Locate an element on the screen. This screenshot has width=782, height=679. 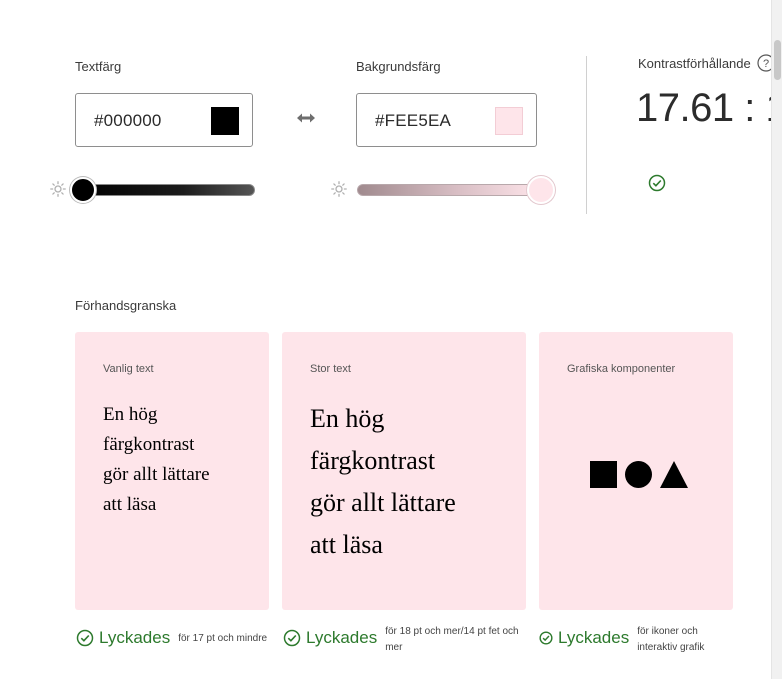
preview-label: Förhandsgranska is located at coordinates (126, 305).